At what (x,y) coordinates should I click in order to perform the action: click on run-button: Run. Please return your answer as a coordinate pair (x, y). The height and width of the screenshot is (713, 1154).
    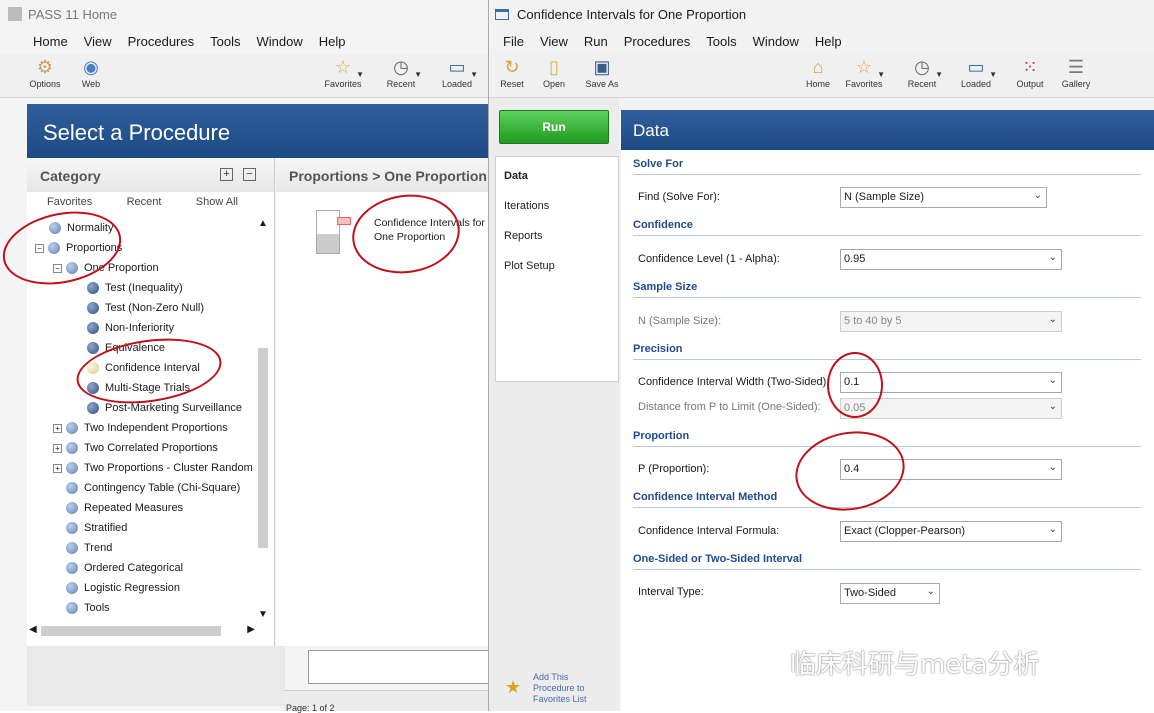
    Looking at the image, I should click on (554, 127).